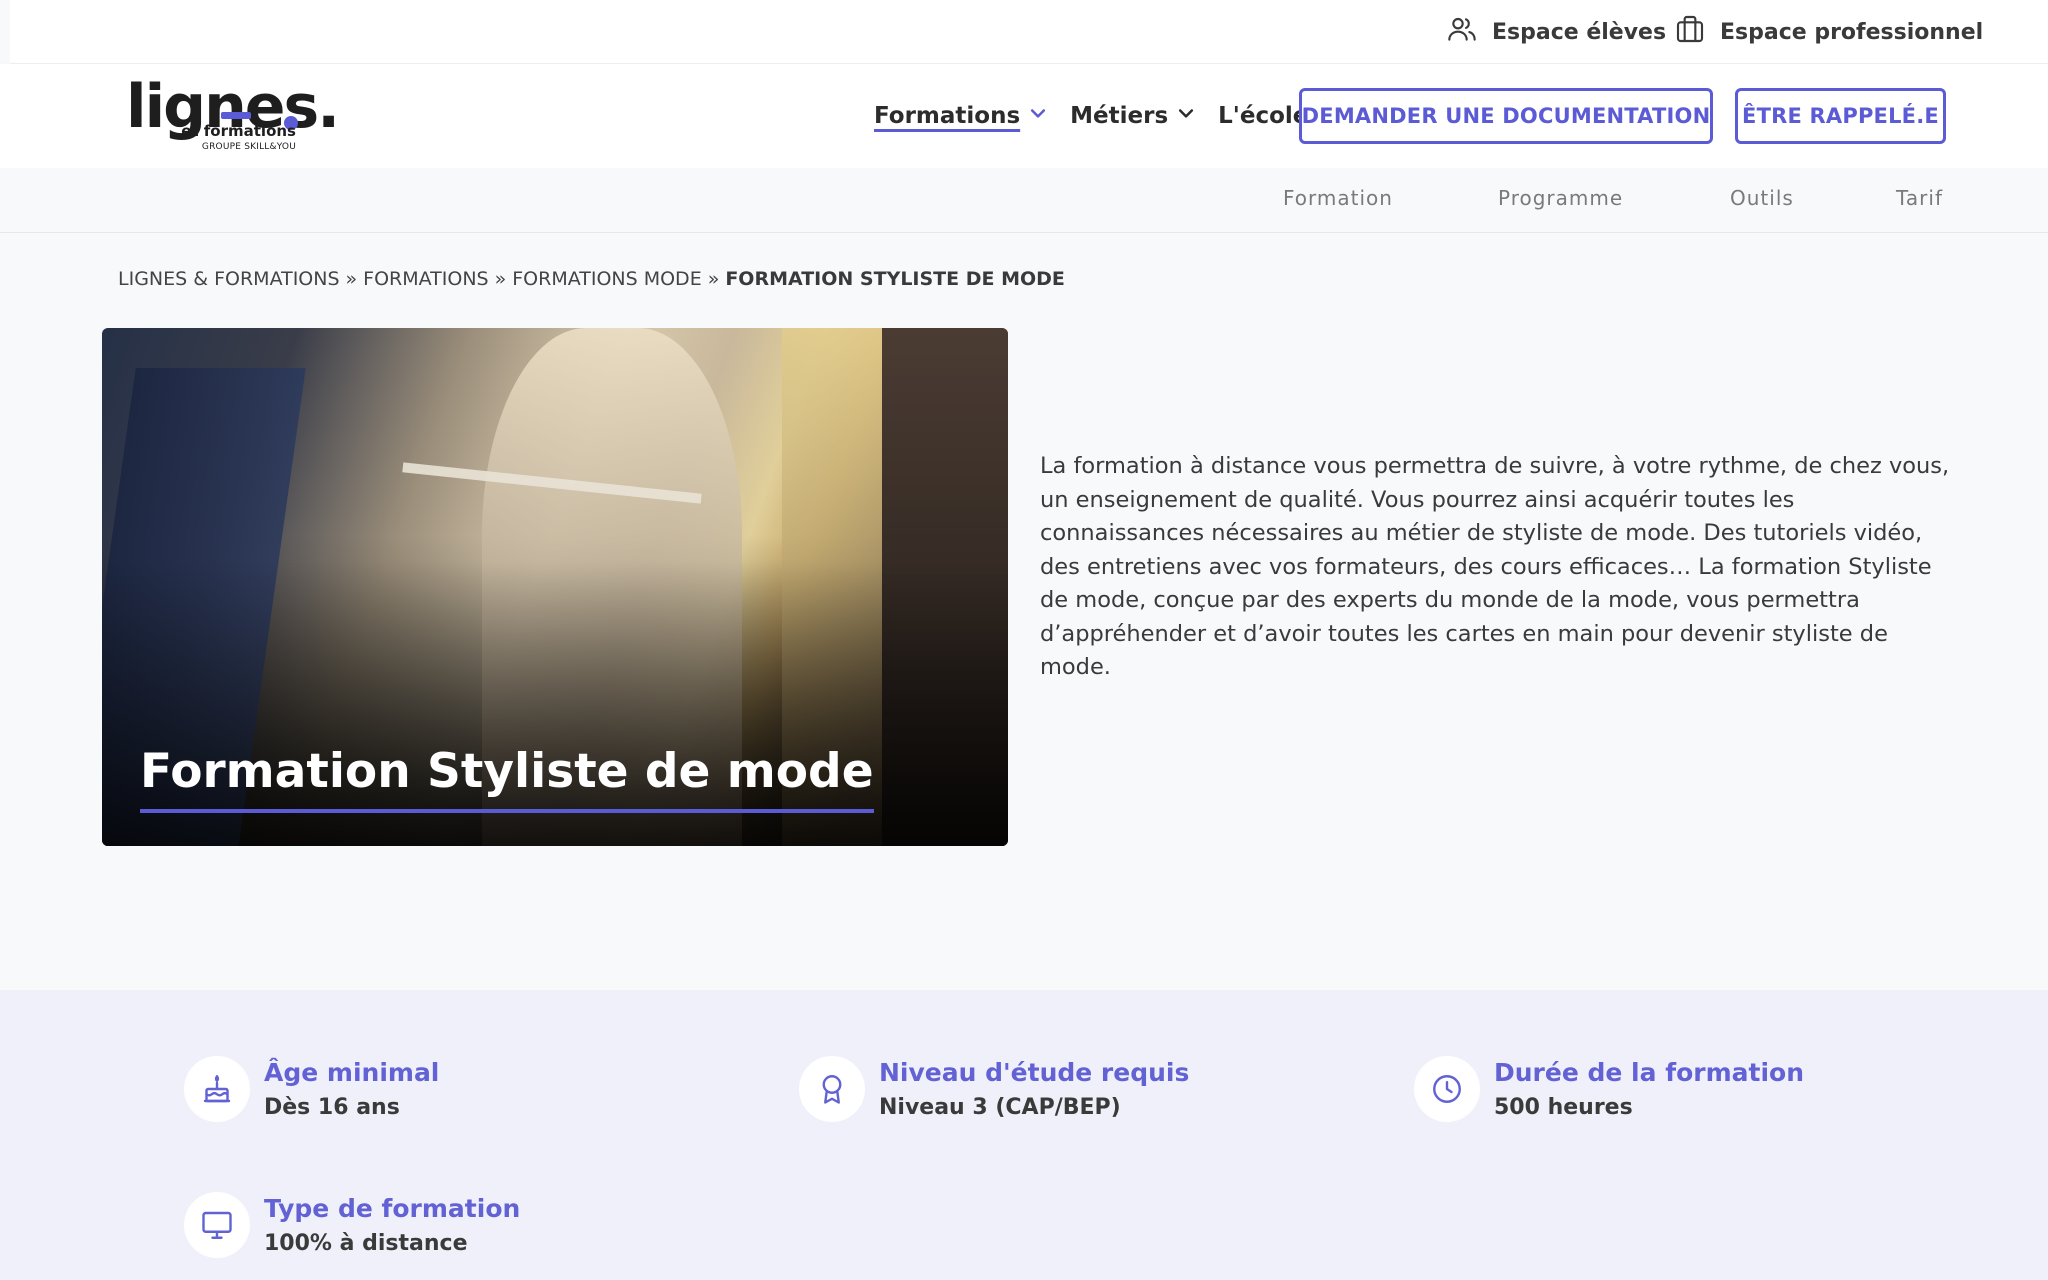 This screenshot has height=1280, width=2048. What do you see at coordinates (1034, 1072) in the screenshot?
I see `info-label: Niveau d'étude requis` at bounding box center [1034, 1072].